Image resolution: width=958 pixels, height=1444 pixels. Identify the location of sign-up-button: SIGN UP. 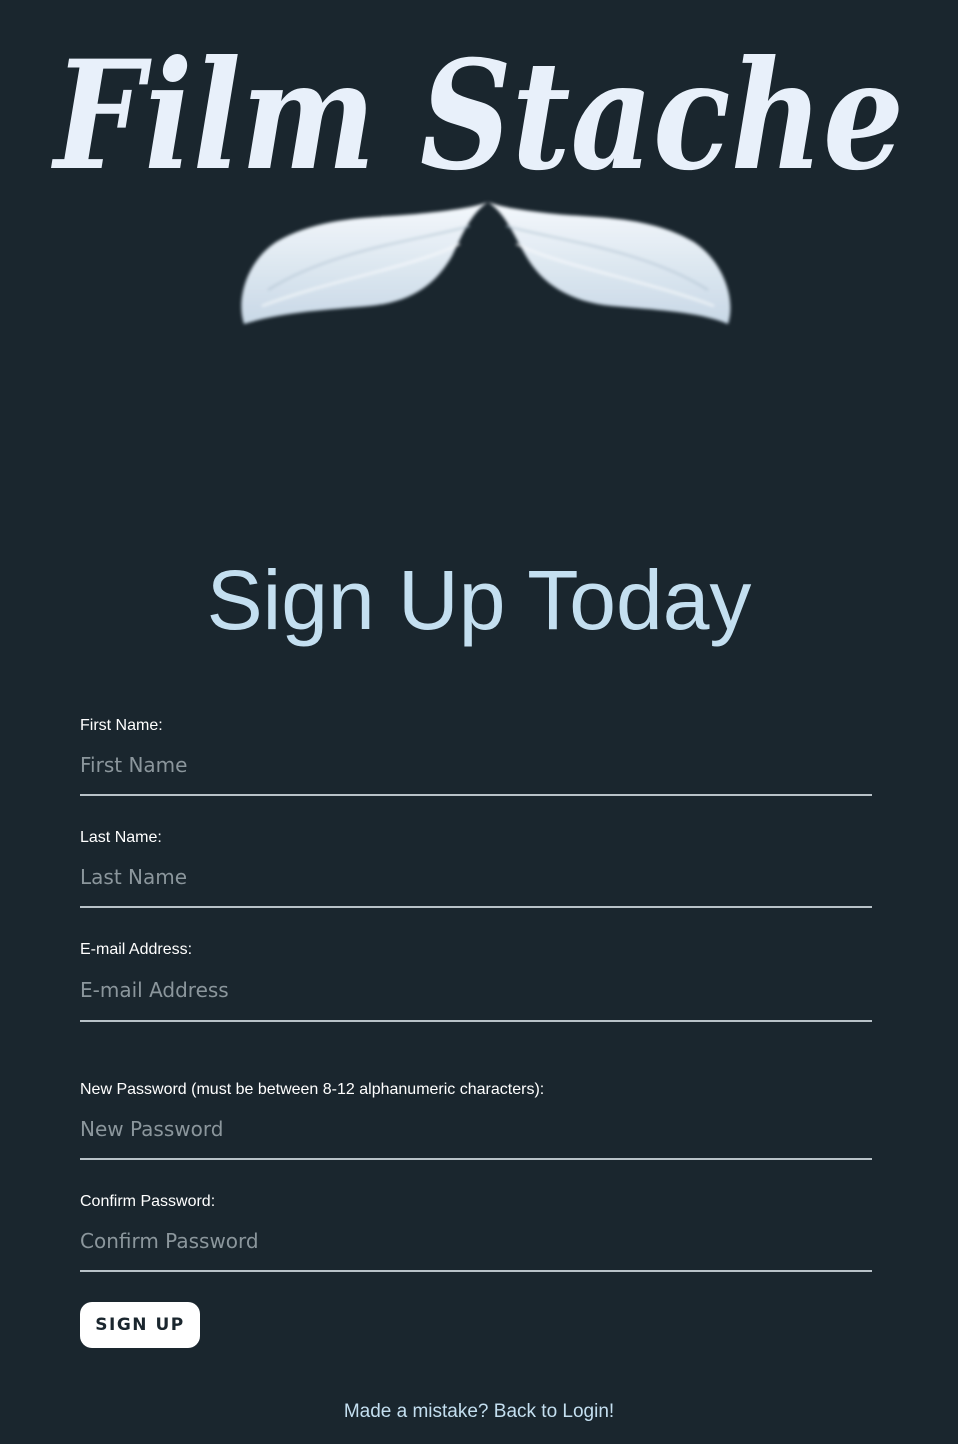
(140, 1325).